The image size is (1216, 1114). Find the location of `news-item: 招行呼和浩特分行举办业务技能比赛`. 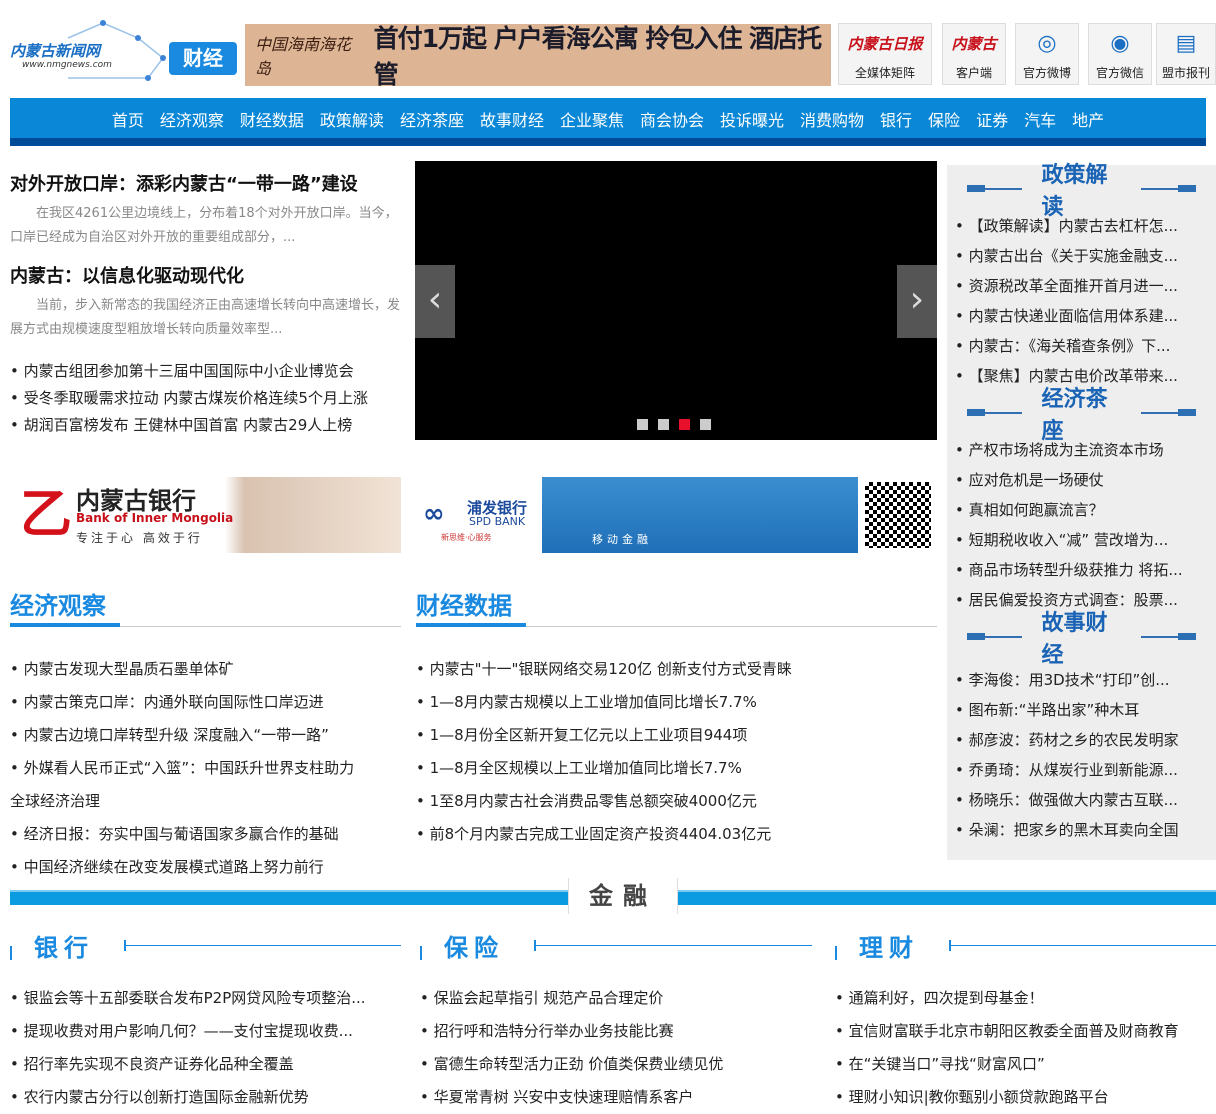

news-item: 招行呼和浩特分行举办业务技能比赛 is located at coordinates (616, 1031).